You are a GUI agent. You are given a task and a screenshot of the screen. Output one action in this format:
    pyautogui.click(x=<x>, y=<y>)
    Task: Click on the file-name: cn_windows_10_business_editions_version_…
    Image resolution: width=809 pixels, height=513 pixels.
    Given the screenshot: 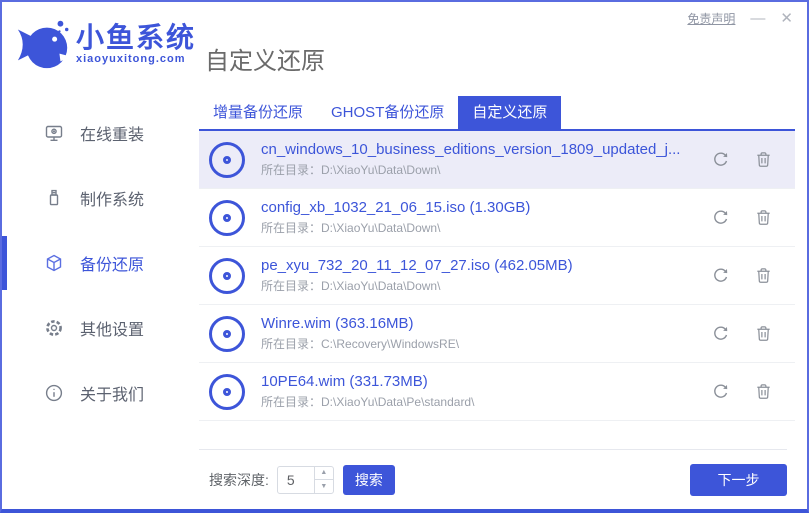 What is the action you would take?
    pyautogui.click(x=471, y=149)
    